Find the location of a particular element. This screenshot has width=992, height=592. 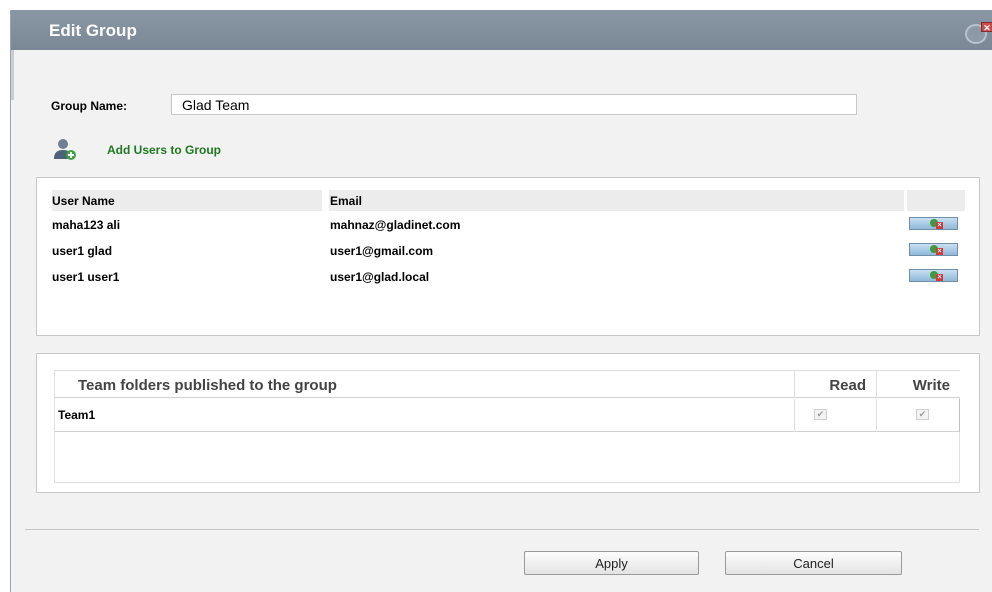

user-name: user1 glad is located at coordinates (82, 251).